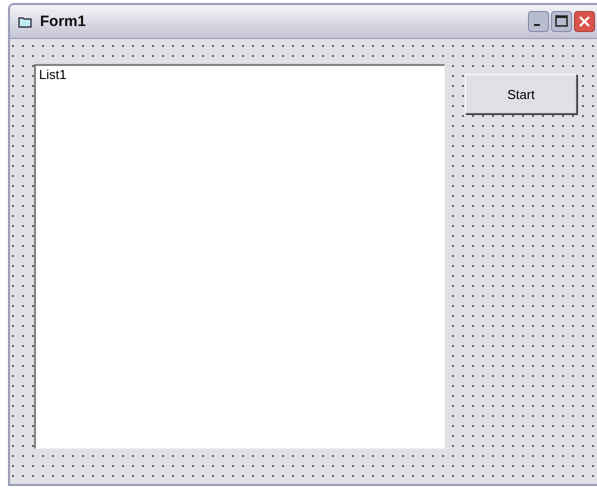  Describe the element at coordinates (521, 94) in the screenshot. I see `start-button: Start` at that location.